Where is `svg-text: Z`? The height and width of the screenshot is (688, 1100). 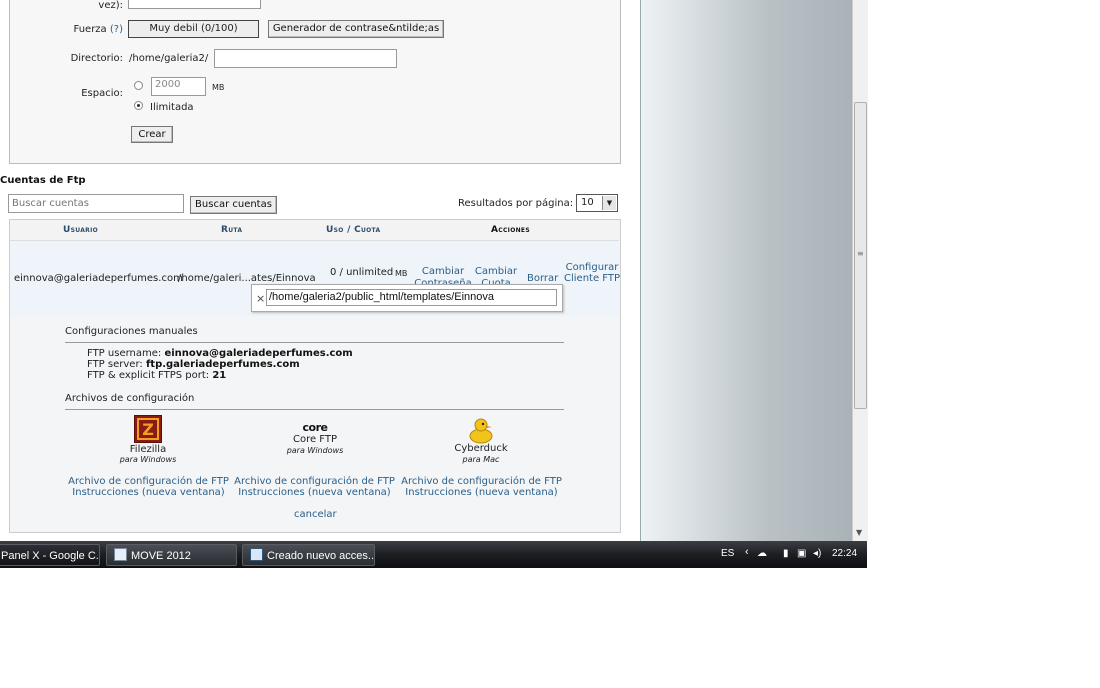
svg-text: Z is located at coordinates (148, 429).